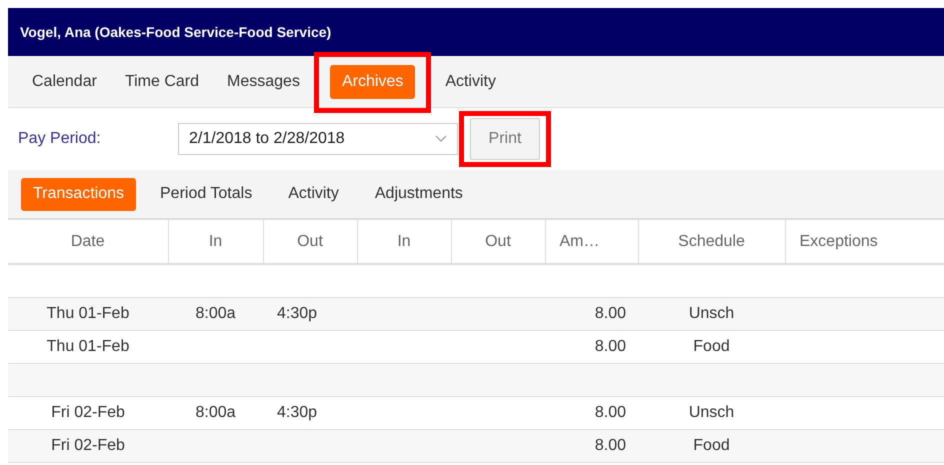  Describe the element at coordinates (87, 241) in the screenshot. I see `column-header: Date` at that location.